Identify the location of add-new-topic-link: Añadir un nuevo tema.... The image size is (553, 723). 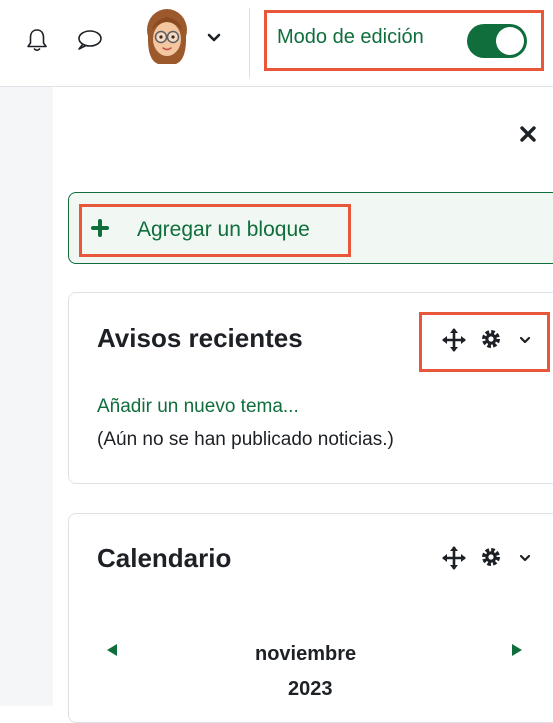
(198, 407).